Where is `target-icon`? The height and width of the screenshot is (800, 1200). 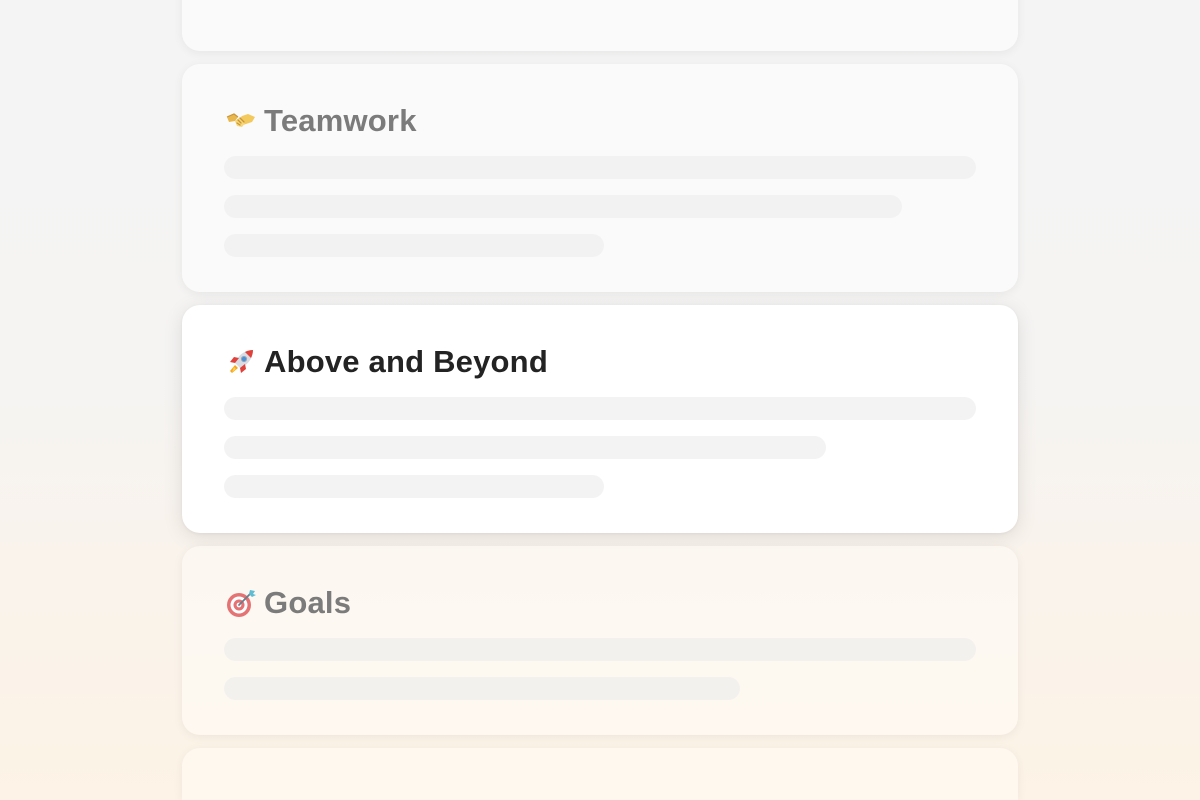 target-icon is located at coordinates (241, 603).